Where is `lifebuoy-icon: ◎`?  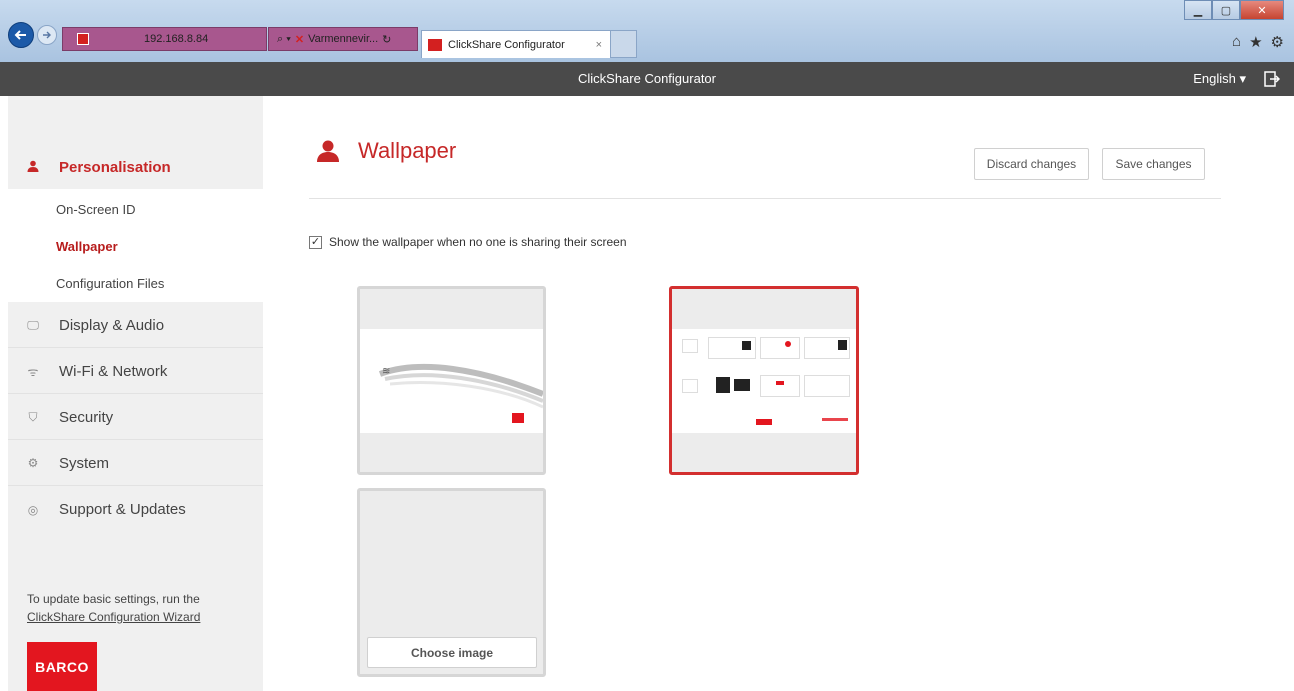 lifebuoy-icon: ◎ is located at coordinates (33, 509).